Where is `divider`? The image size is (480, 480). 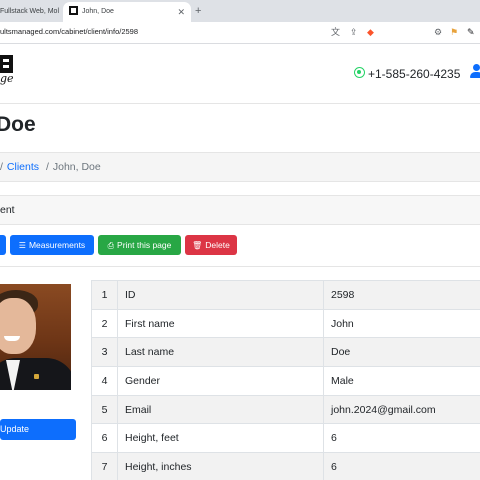 divider is located at coordinates (240, 266).